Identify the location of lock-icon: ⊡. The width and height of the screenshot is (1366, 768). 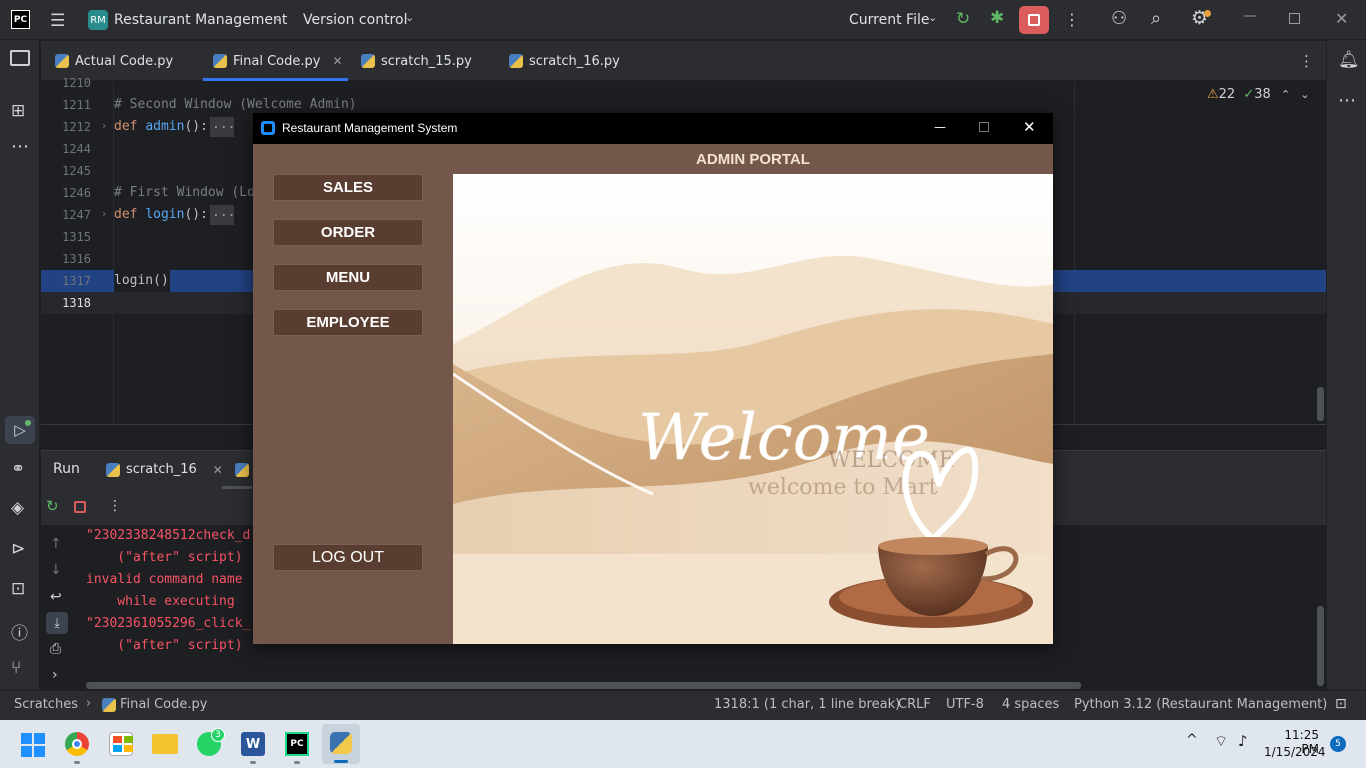
(1341, 704).